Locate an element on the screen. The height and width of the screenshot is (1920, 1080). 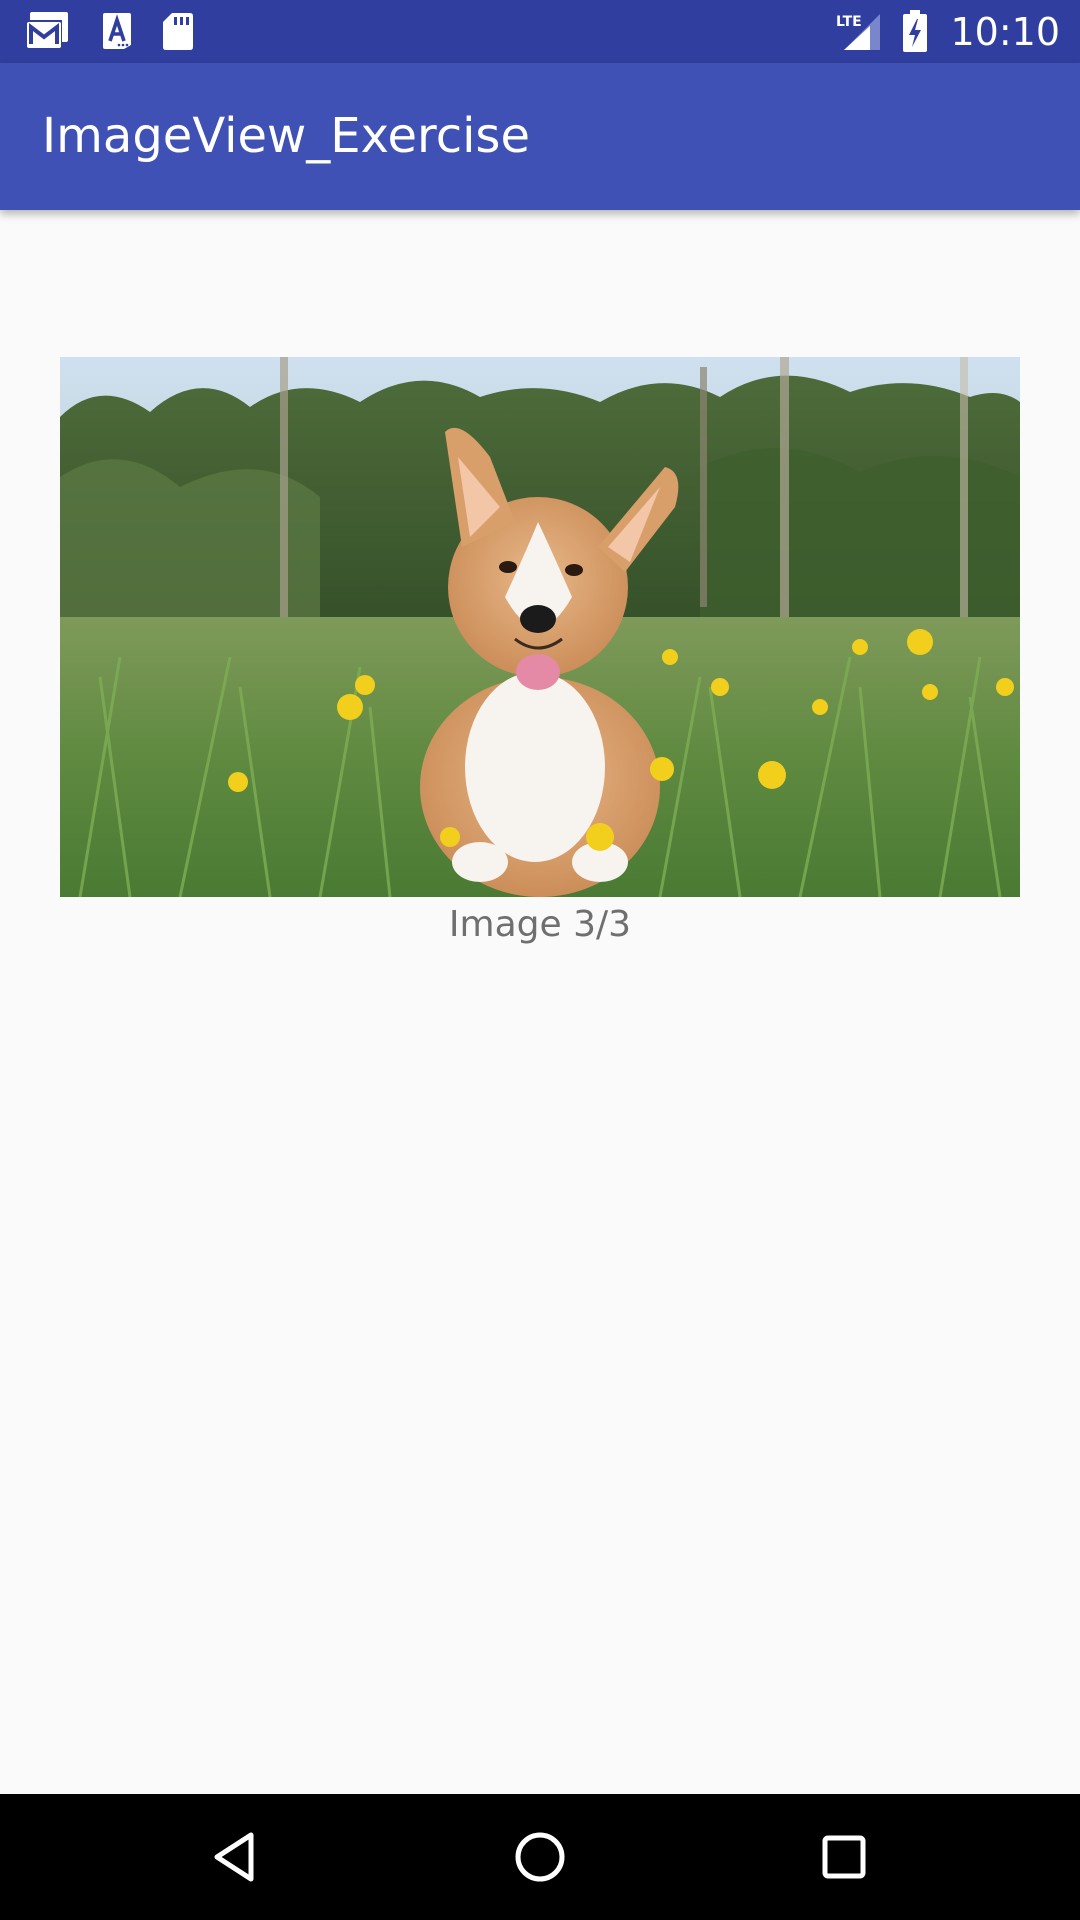
back-triangle-icon is located at coordinates (234, 1857).